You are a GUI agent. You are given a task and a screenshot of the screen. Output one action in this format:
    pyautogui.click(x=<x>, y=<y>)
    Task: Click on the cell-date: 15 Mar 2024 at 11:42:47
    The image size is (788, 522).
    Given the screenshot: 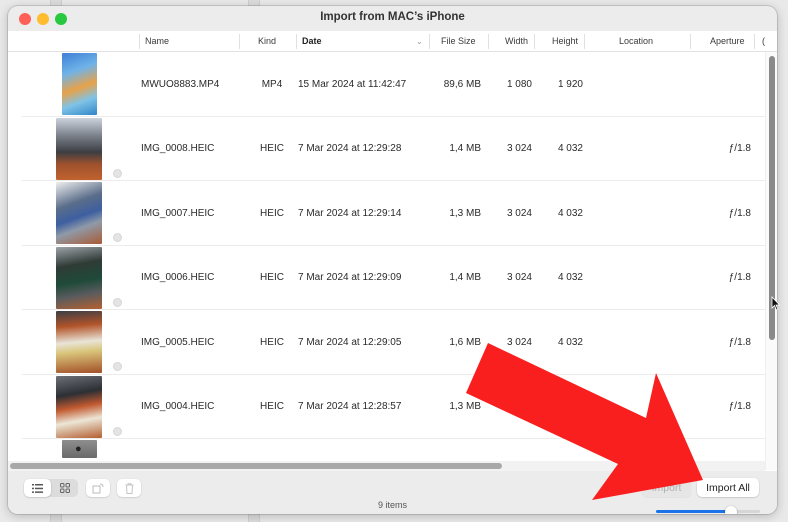 What is the action you would take?
    pyautogui.click(x=352, y=84)
    